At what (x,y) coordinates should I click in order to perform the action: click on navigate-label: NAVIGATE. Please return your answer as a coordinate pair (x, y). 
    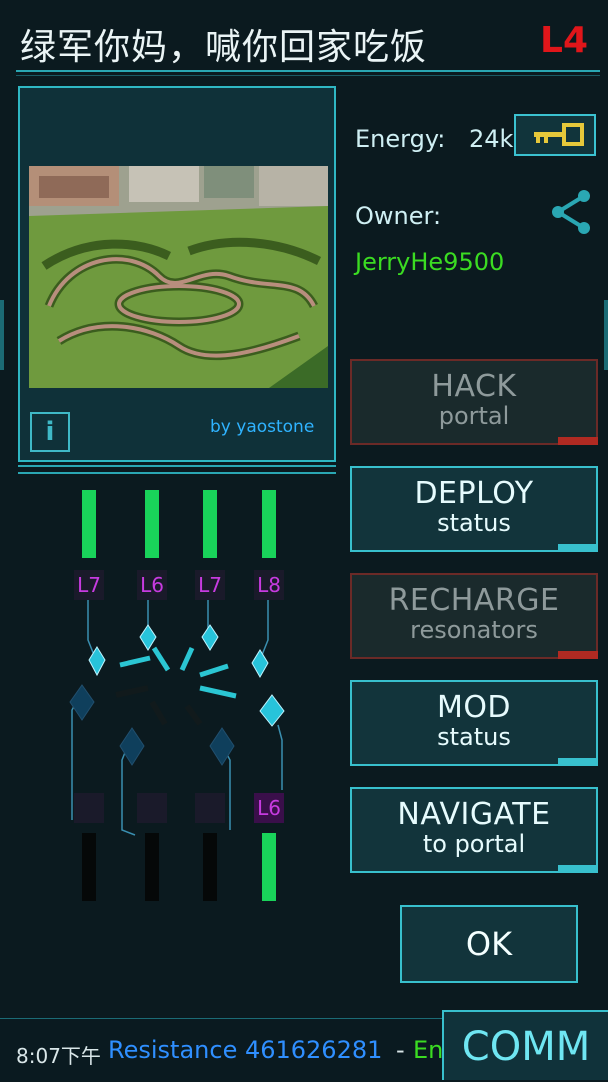
    Looking at the image, I should click on (474, 814).